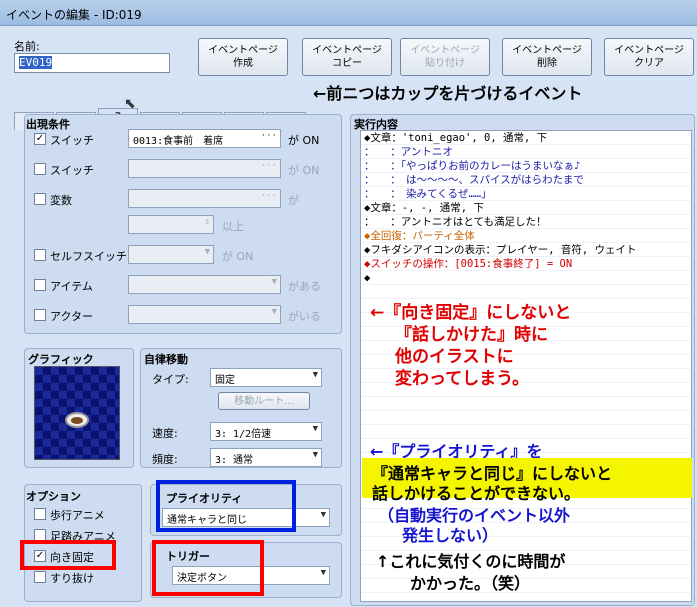 This screenshot has width=697, height=607. I want to click on top-note: ←前ニつはカップを片づけるイベント, so click(448, 93).